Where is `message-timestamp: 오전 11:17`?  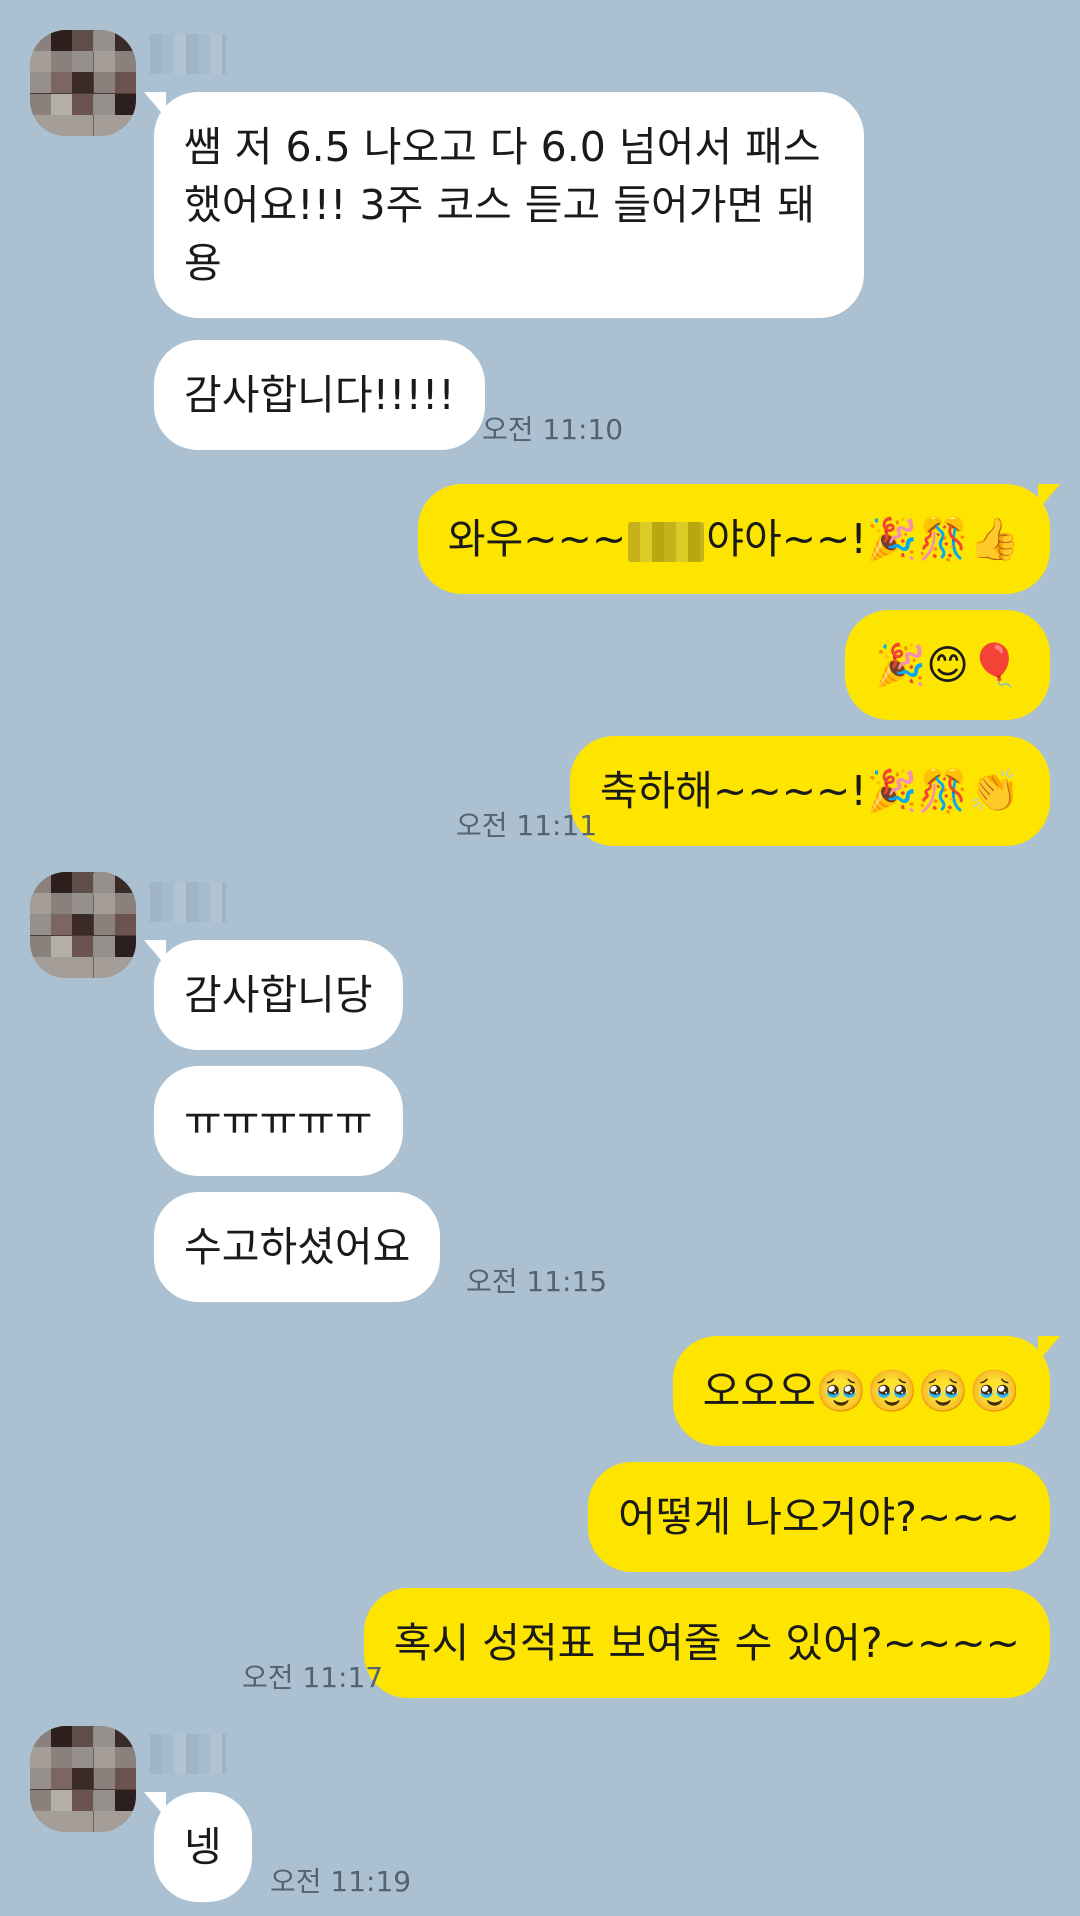
message-timestamp: 오전 11:17 is located at coordinates (313, 1677).